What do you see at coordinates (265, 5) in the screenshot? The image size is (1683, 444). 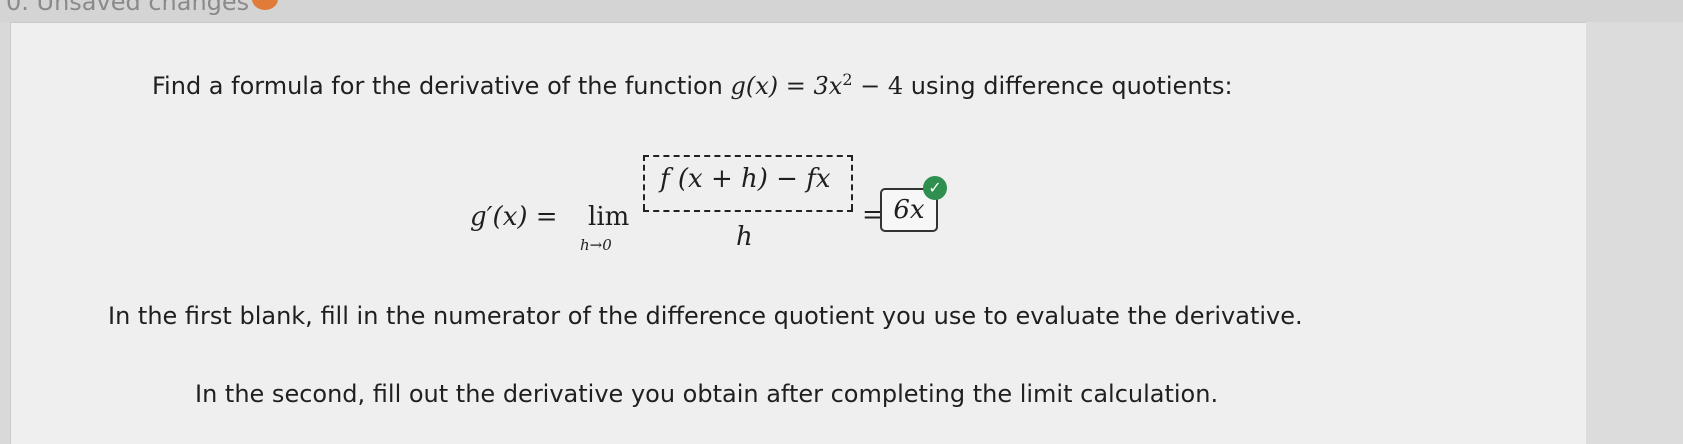 I see `unsaved-indicator-dot` at bounding box center [265, 5].